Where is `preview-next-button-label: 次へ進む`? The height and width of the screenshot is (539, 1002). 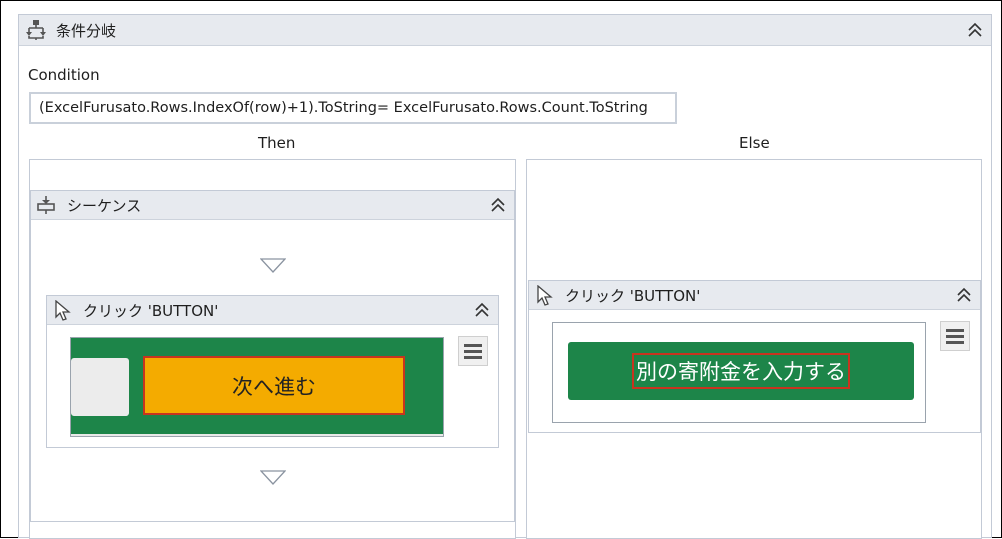 preview-next-button-label: 次へ進む is located at coordinates (274, 386).